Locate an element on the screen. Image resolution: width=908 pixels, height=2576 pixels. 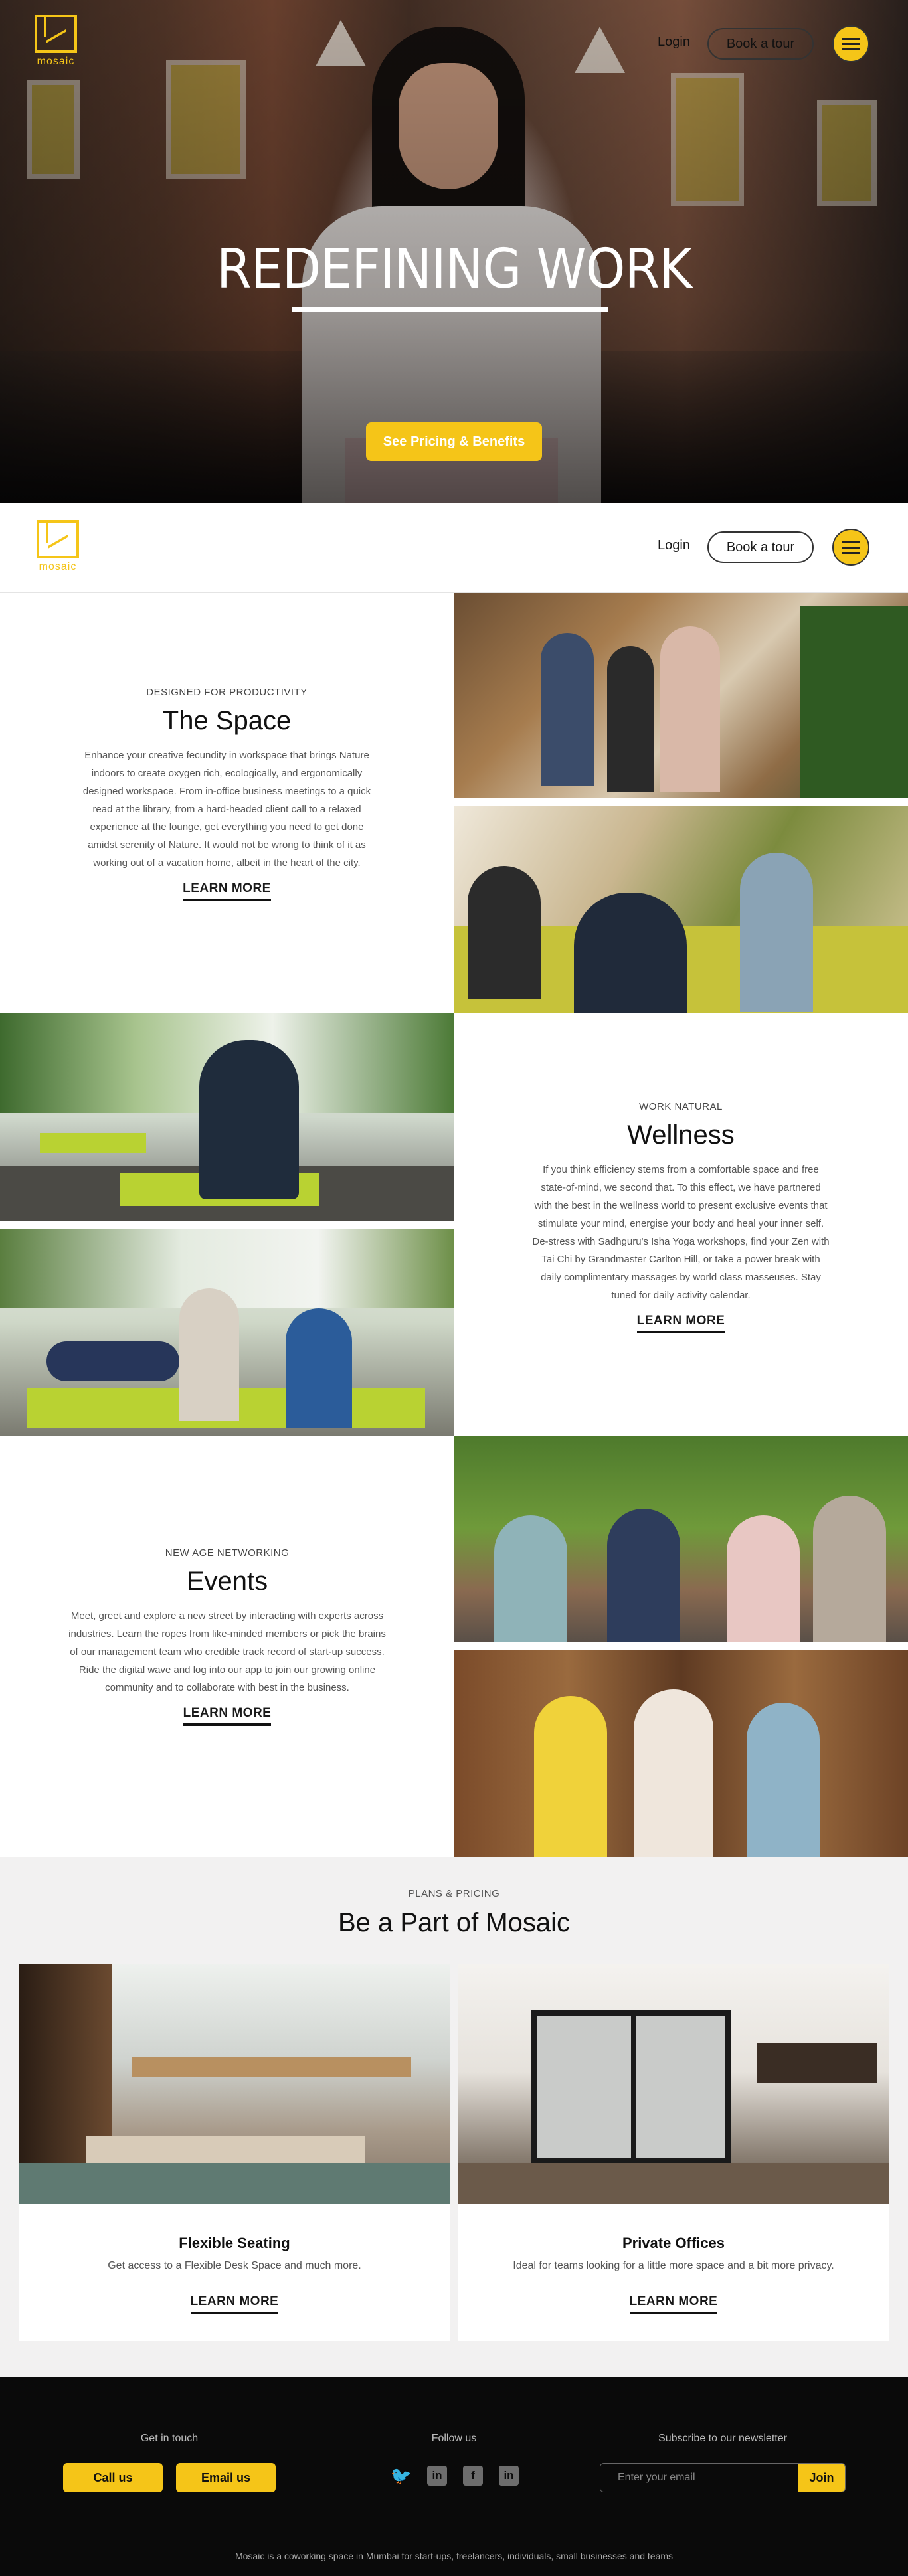
plan-image-flexible is located at coordinates (235, 2084).